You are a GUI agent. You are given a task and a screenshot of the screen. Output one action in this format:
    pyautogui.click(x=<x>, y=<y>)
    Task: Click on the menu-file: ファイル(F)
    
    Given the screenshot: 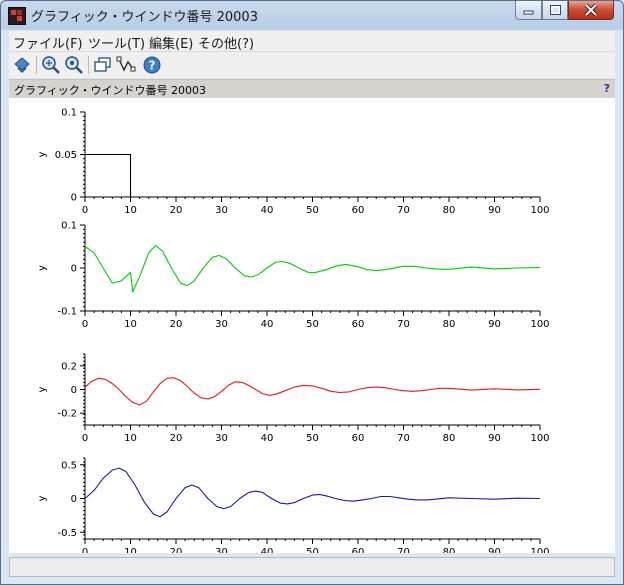 What is the action you would take?
    pyautogui.click(x=48, y=42)
    